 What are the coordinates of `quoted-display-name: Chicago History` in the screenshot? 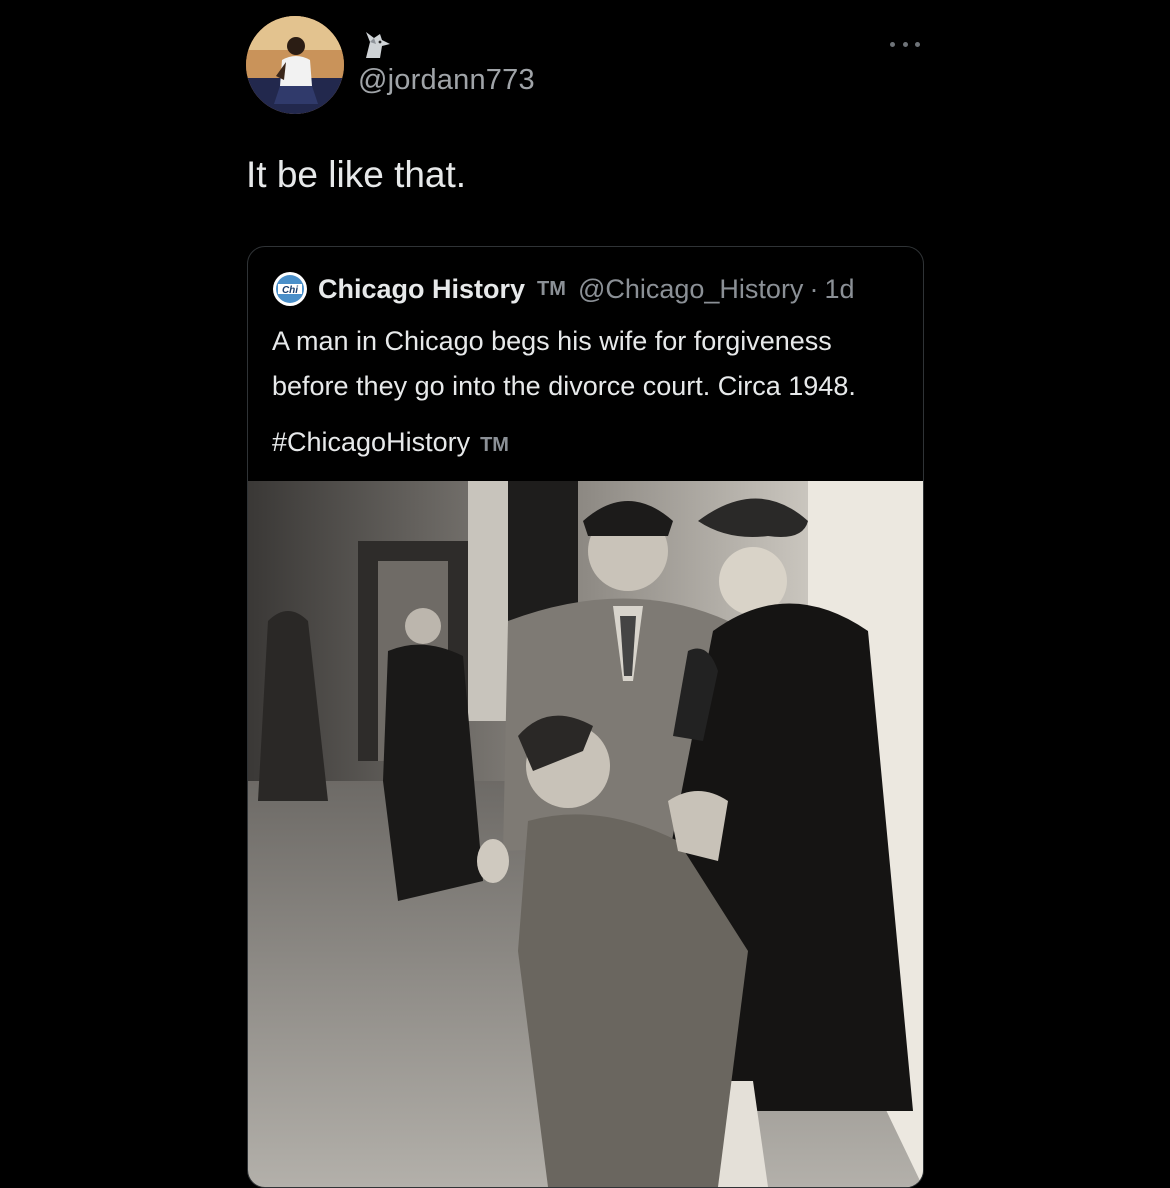 It's located at (421, 289).